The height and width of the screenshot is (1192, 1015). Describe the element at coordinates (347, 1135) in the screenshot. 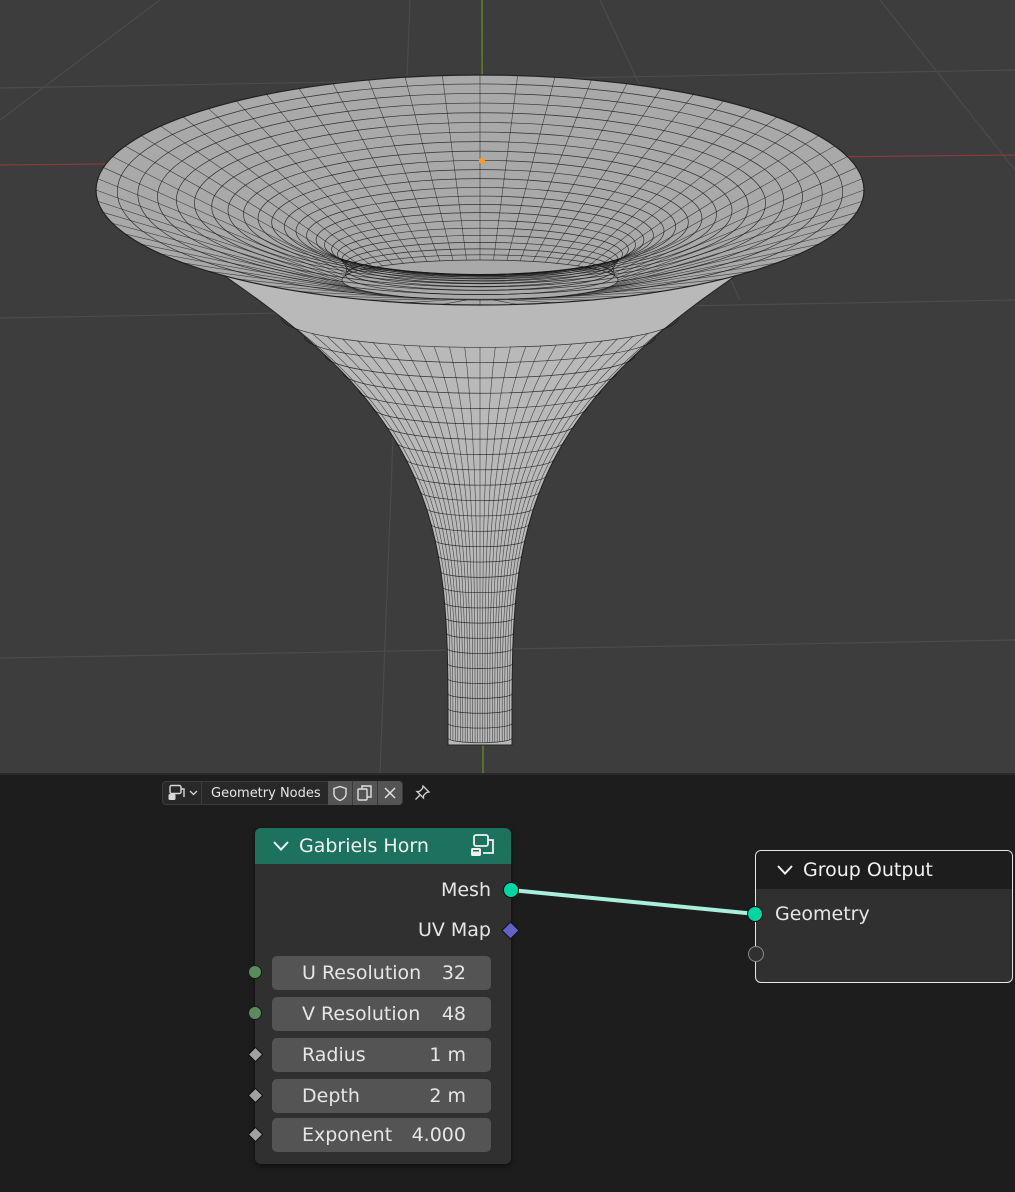

I see `field-label: Exponent` at that location.